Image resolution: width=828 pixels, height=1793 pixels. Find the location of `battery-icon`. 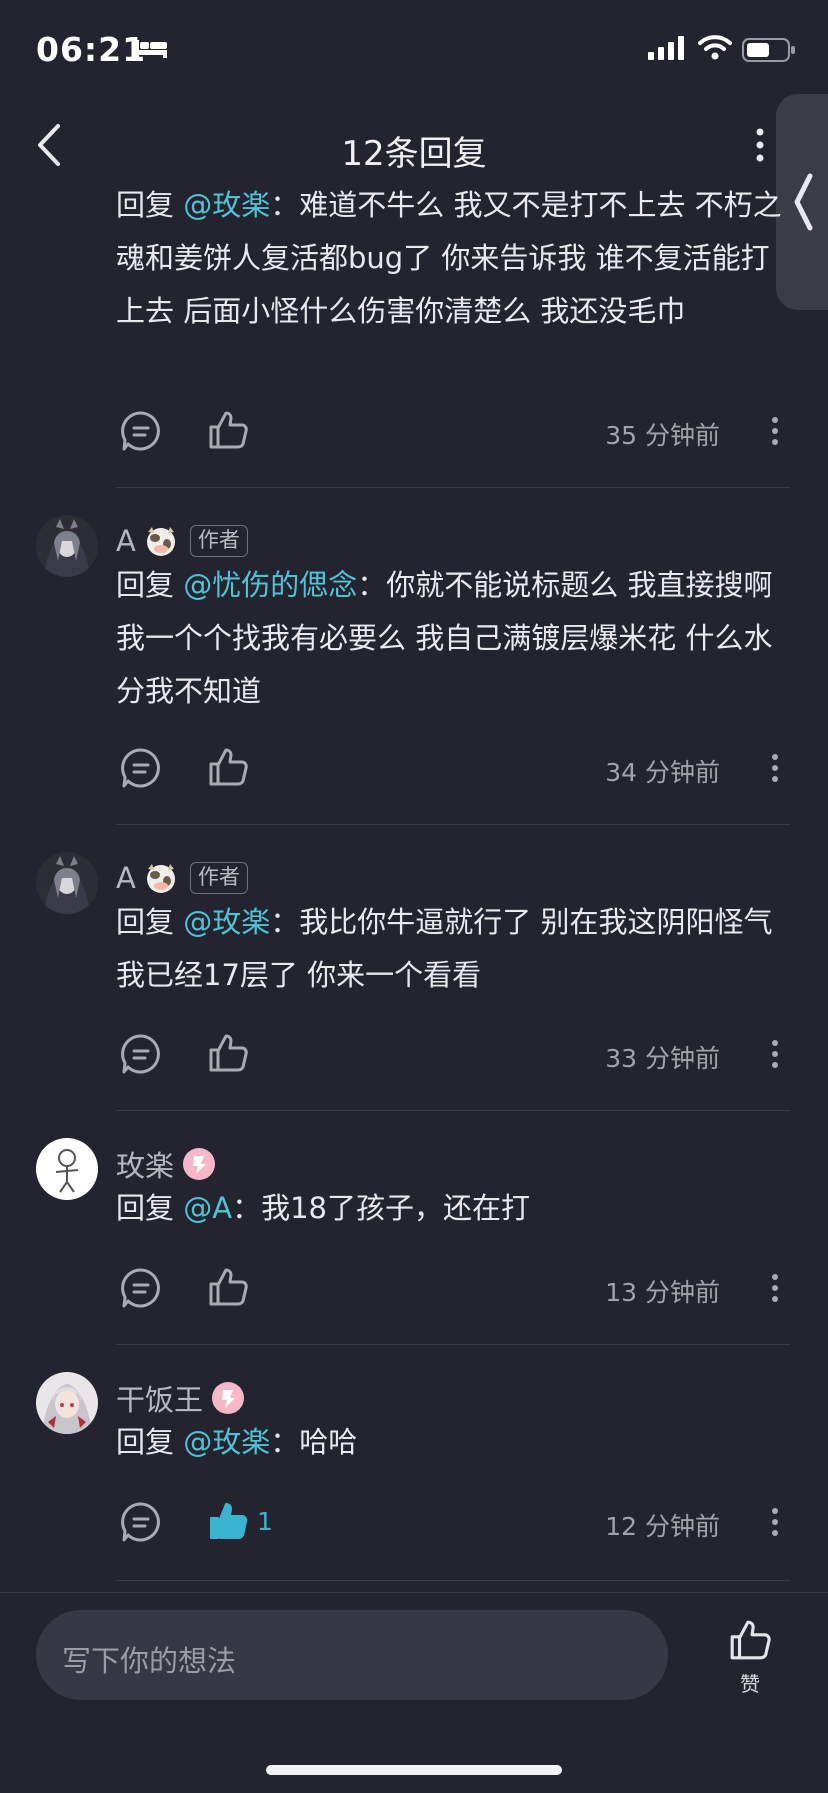

battery-icon is located at coordinates (768, 50).